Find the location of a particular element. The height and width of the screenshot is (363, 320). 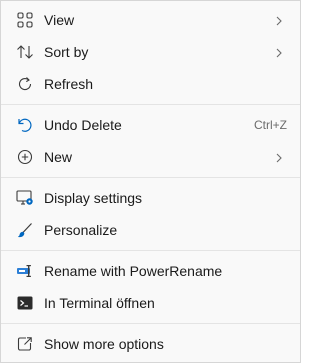

refresh-icon is located at coordinates (25, 84).